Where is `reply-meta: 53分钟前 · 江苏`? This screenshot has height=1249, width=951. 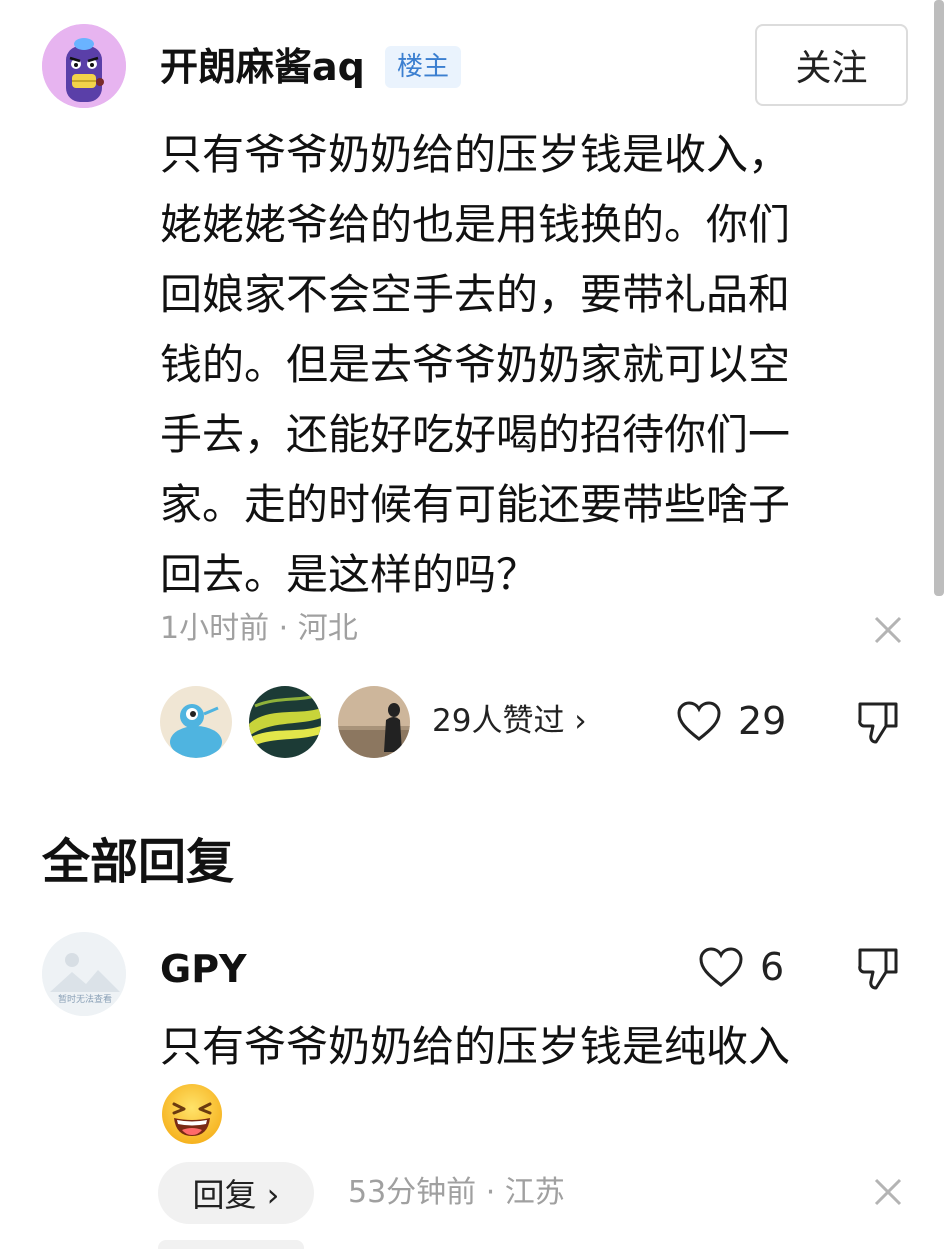
reply-meta: 53分钟前 · 江苏 is located at coordinates (456, 1192).